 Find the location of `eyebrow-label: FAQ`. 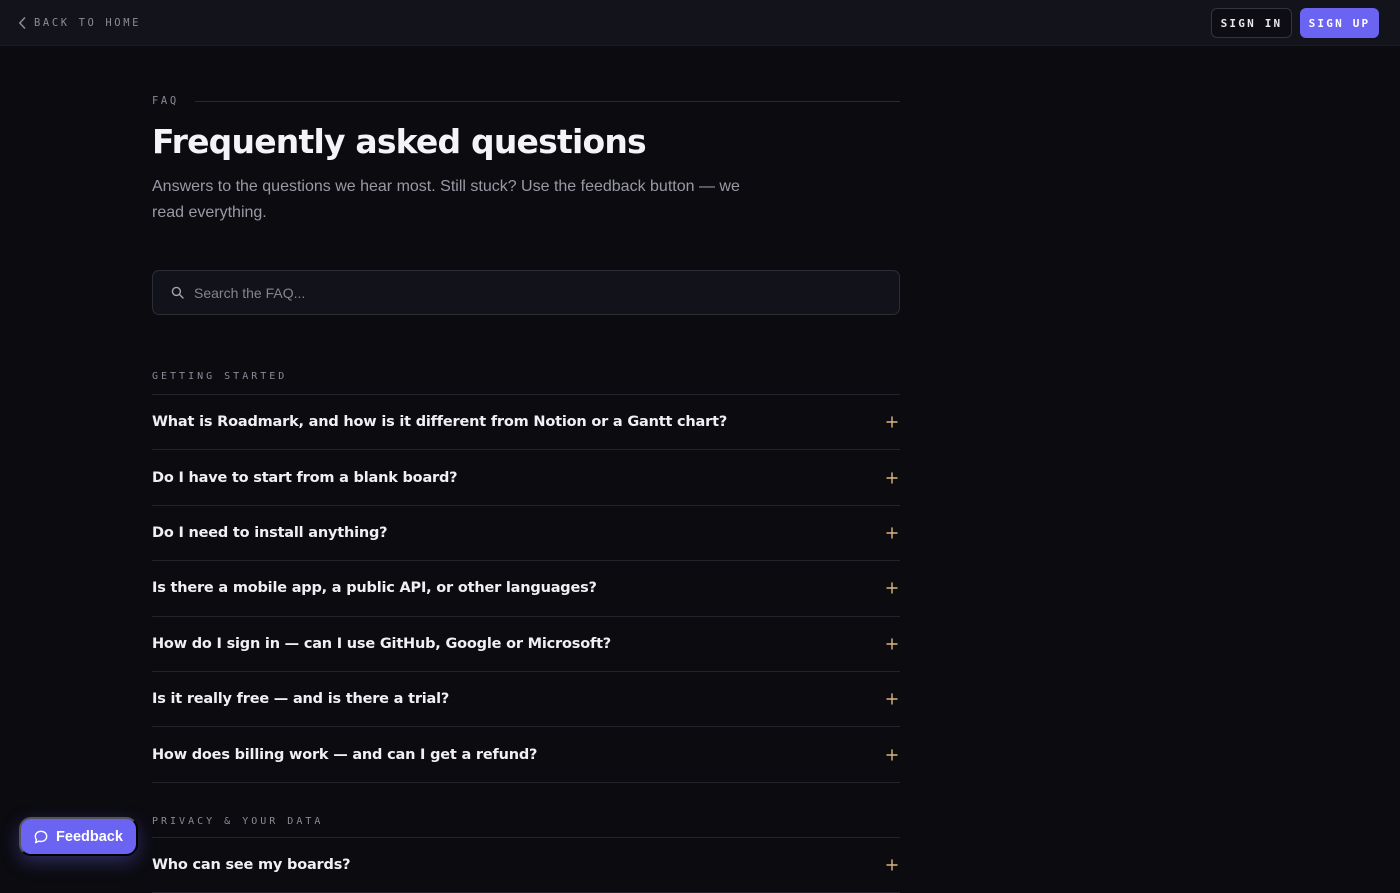

eyebrow-label: FAQ is located at coordinates (165, 101).